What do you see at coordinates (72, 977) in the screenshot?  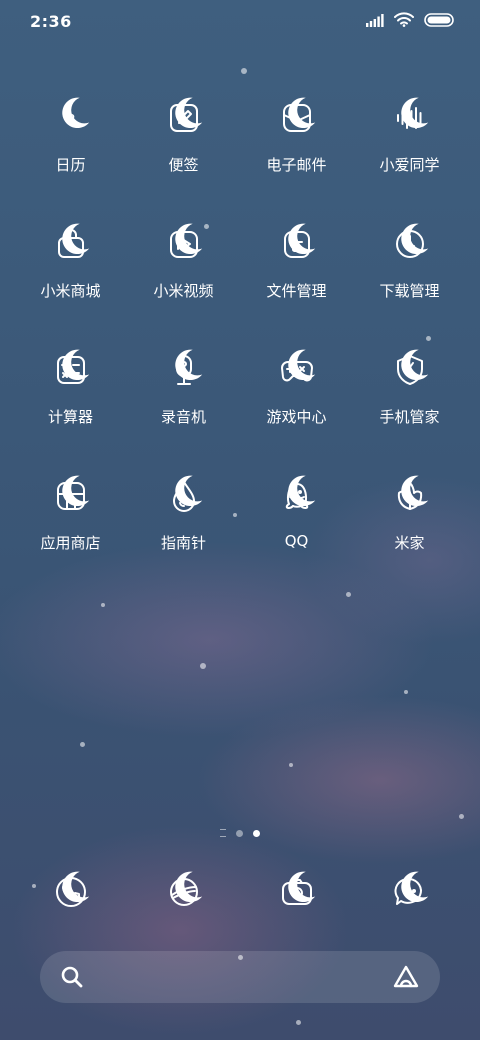 I see `search-icon` at bounding box center [72, 977].